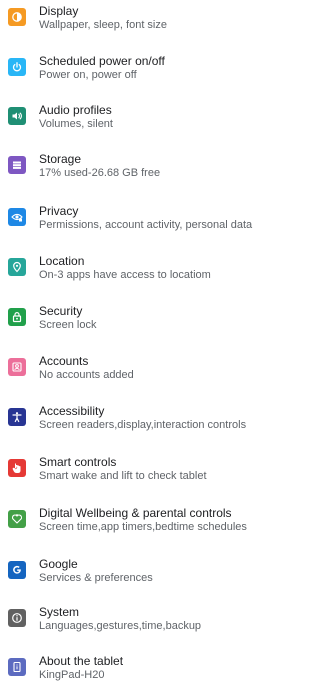 The height and width of the screenshot is (700, 320). Describe the element at coordinates (120, 626) in the screenshot. I see `settings-item-subtitle: Languages,gestures,time,backup` at that location.